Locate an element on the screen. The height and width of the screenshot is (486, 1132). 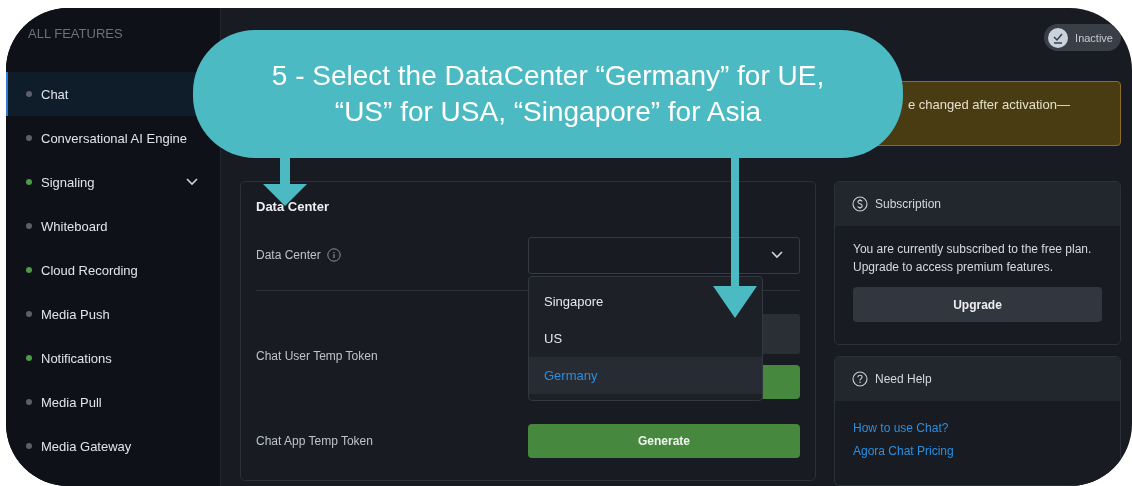
section-heading: ALL FEATURES is located at coordinates (75, 34).